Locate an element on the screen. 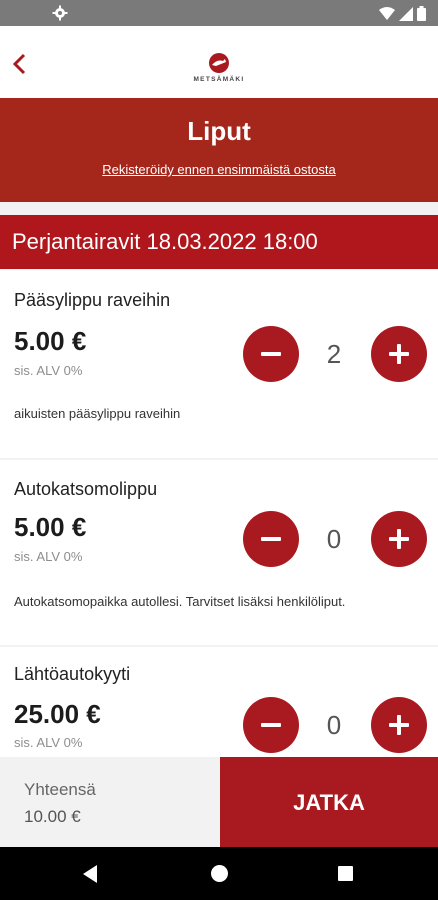 The image size is (438, 900). total-value: 10.00 € is located at coordinates (52, 816).